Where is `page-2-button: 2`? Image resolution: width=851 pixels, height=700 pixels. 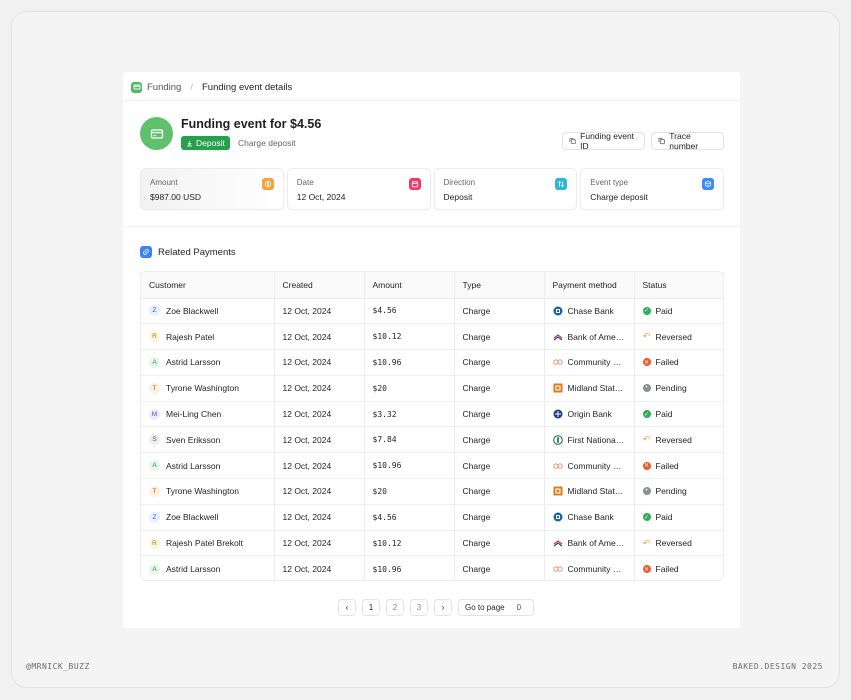 page-2-button: 2 is located at coordinates (395, 607).